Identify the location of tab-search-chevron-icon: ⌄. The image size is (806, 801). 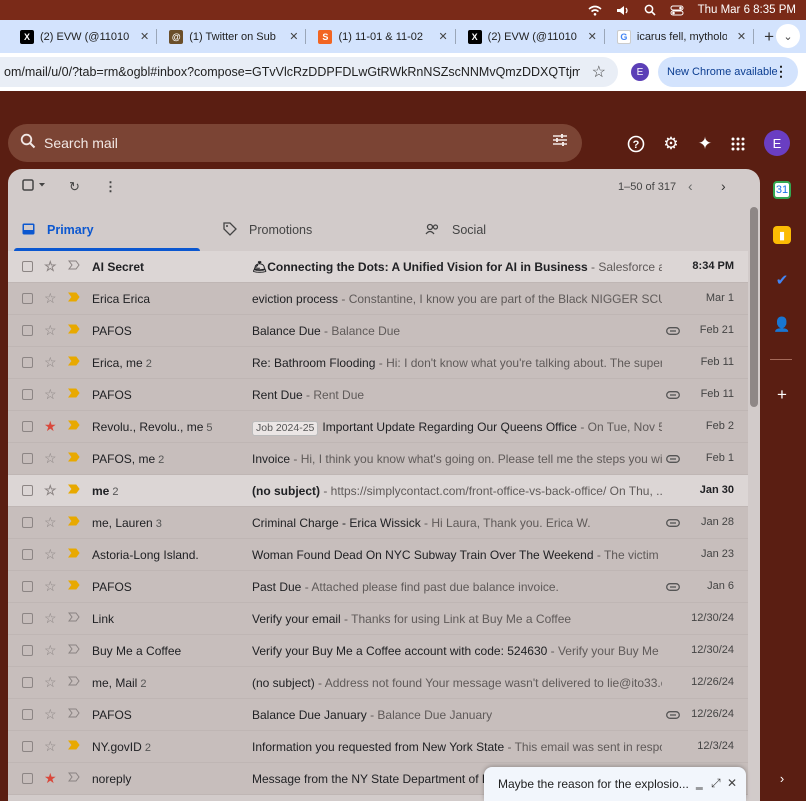
(788, 36).